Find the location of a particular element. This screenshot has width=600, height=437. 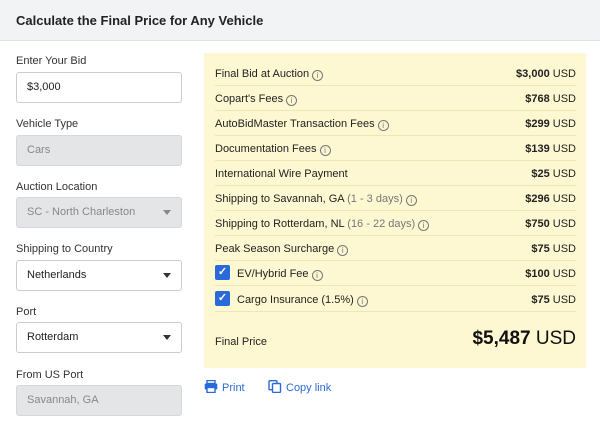

summary-row-amount: $768 is located at coordinates (537, 99).